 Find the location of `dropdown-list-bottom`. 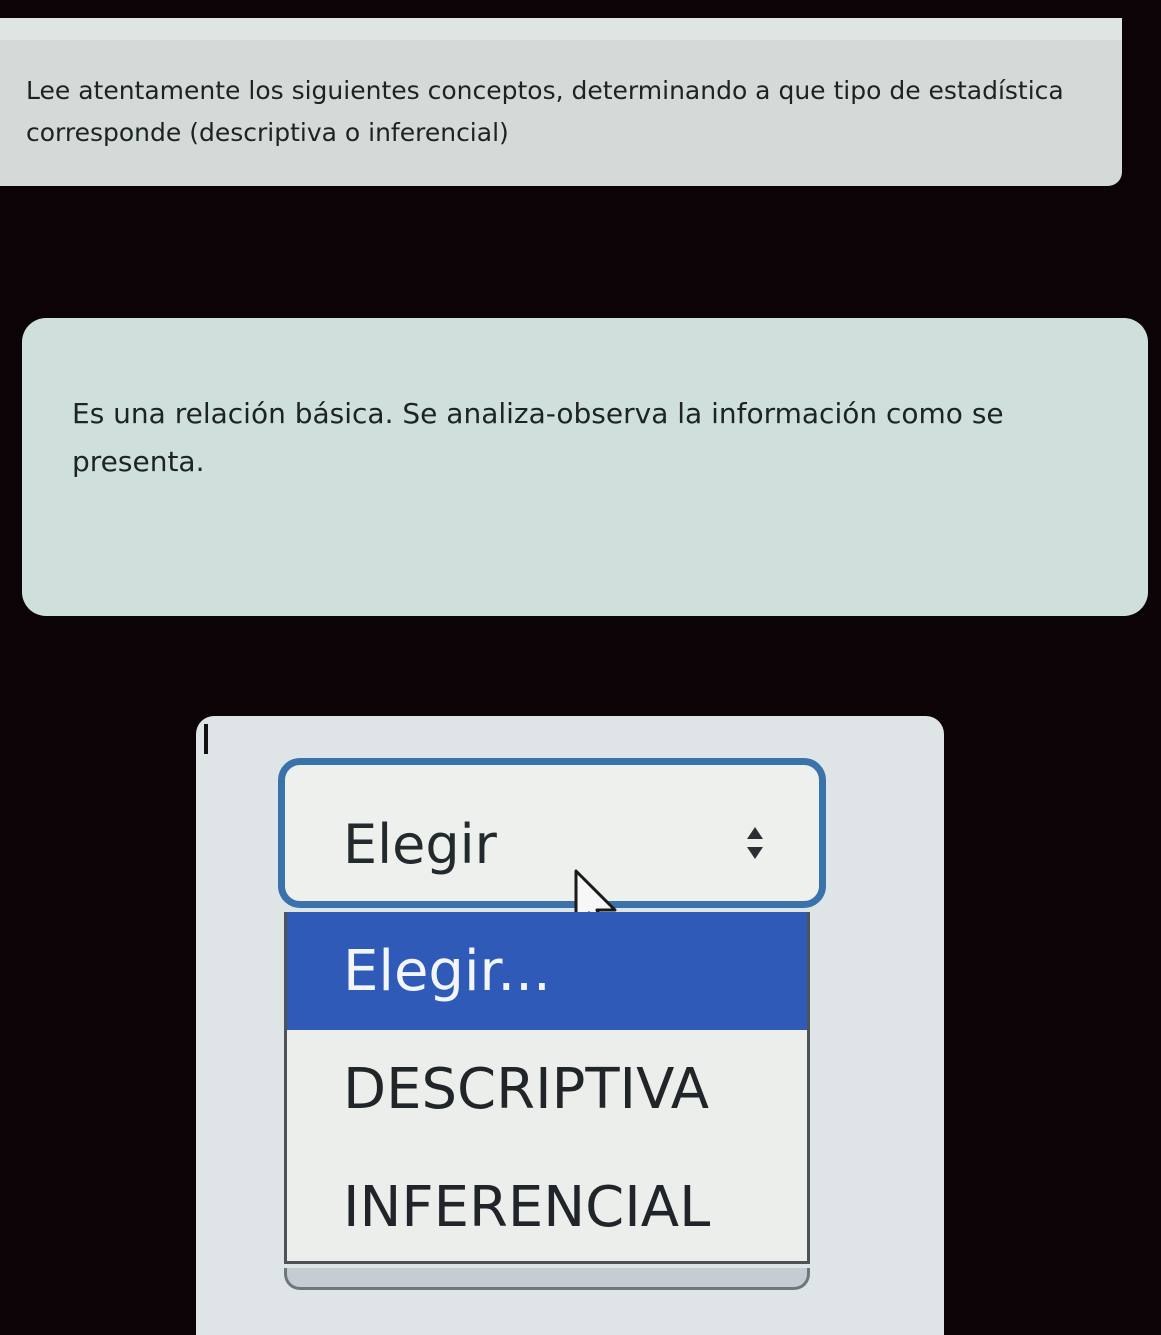

dropdown-list-bottom is located at coordinates (547, 1279).